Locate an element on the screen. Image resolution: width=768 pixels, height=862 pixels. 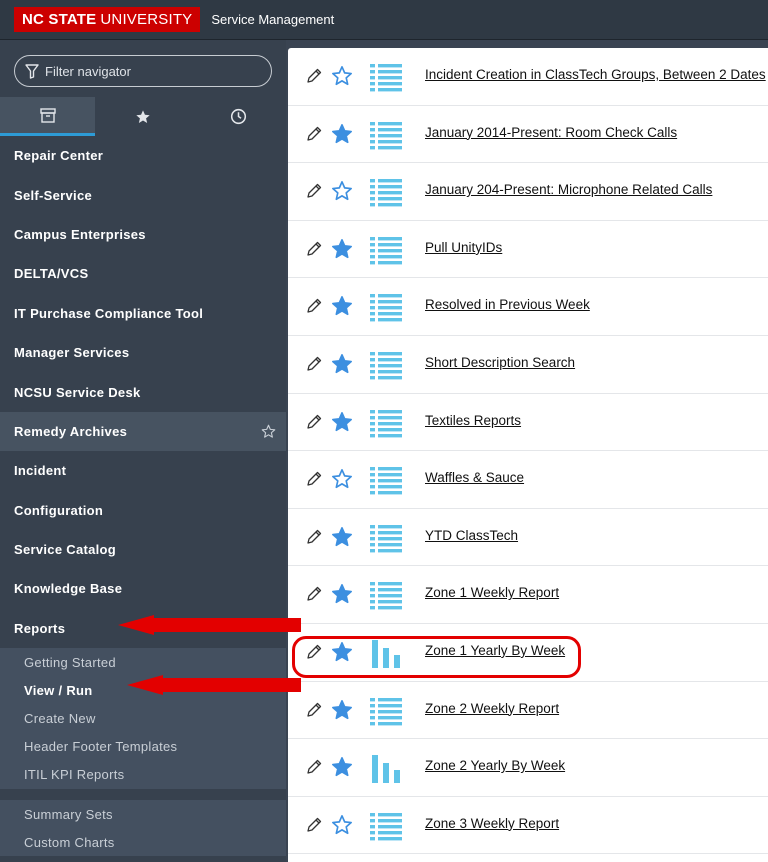
submenu-divider is located at coordinates (143, 795).